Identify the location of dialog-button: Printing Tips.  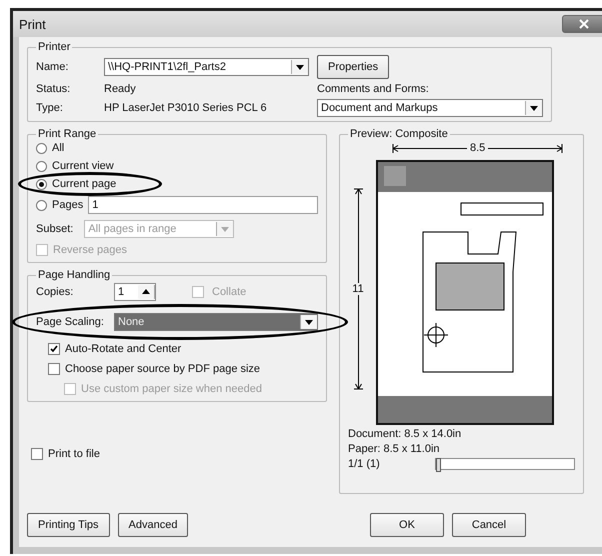
(68, 525).